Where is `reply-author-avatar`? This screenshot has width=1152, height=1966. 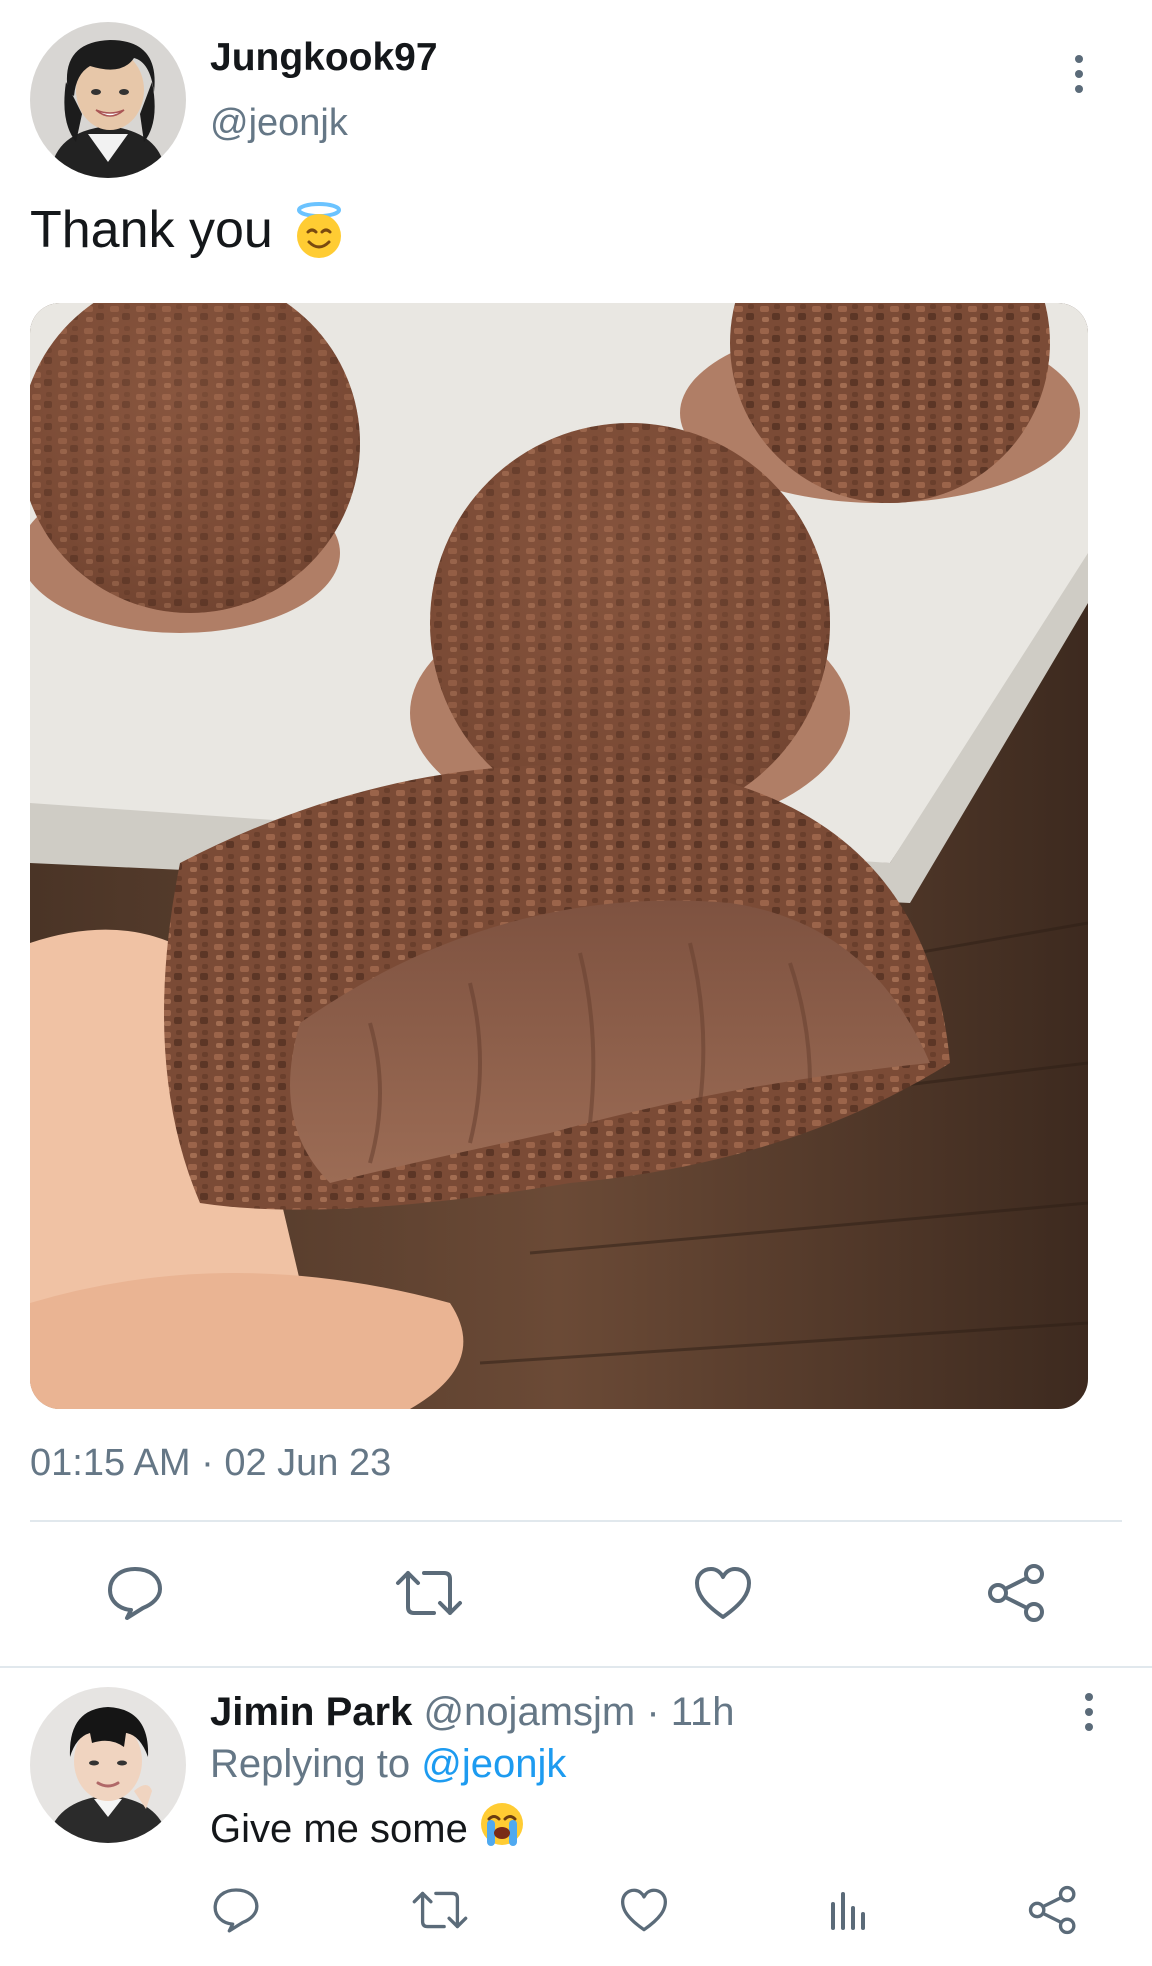
reply-author-avatar is located at coordinates (108, 1765).